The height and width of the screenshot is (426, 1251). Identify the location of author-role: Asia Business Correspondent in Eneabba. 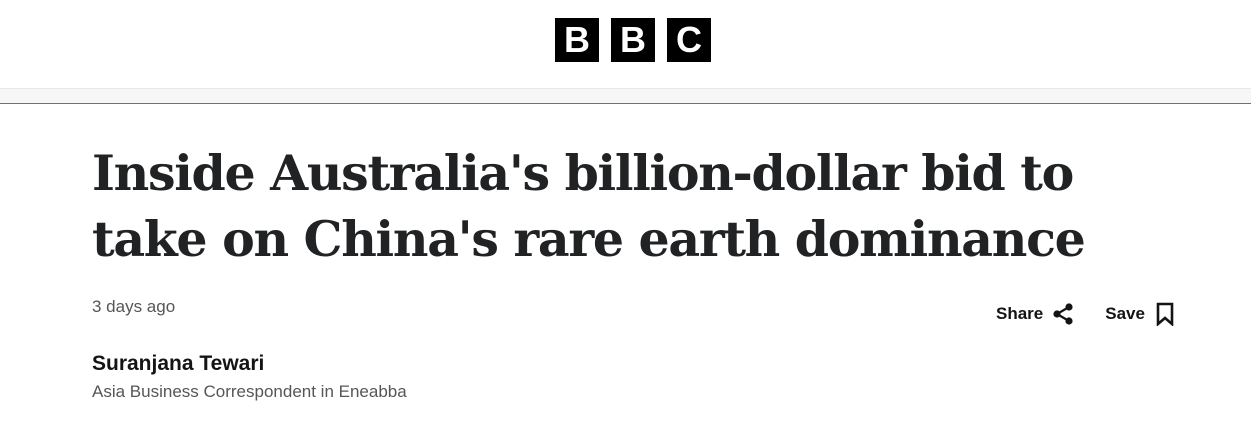
(249, 391).